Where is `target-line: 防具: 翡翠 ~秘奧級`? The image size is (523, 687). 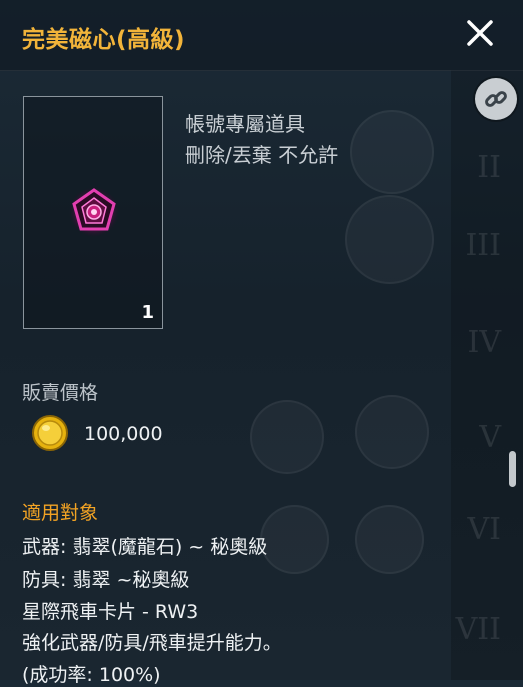 target-line: 防具: 翡翠 ~秘奧級 is located at coordinates (106, 580).